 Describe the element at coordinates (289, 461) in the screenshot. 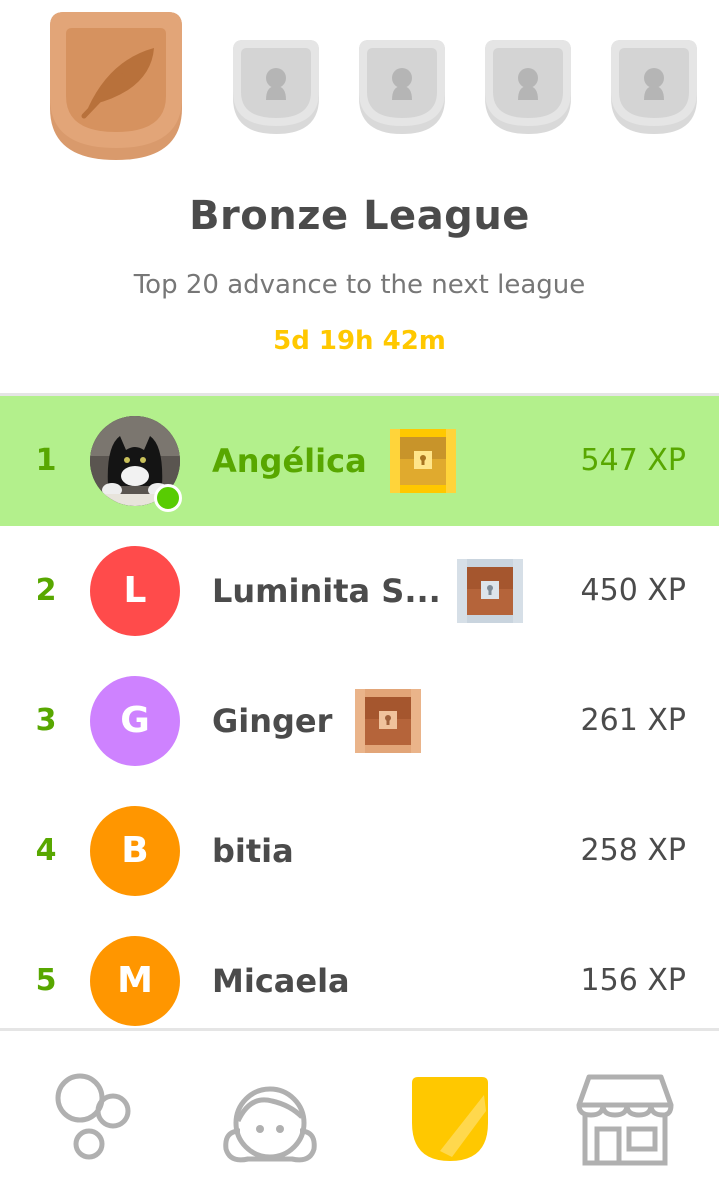

I see `username: Angélica` at that location.